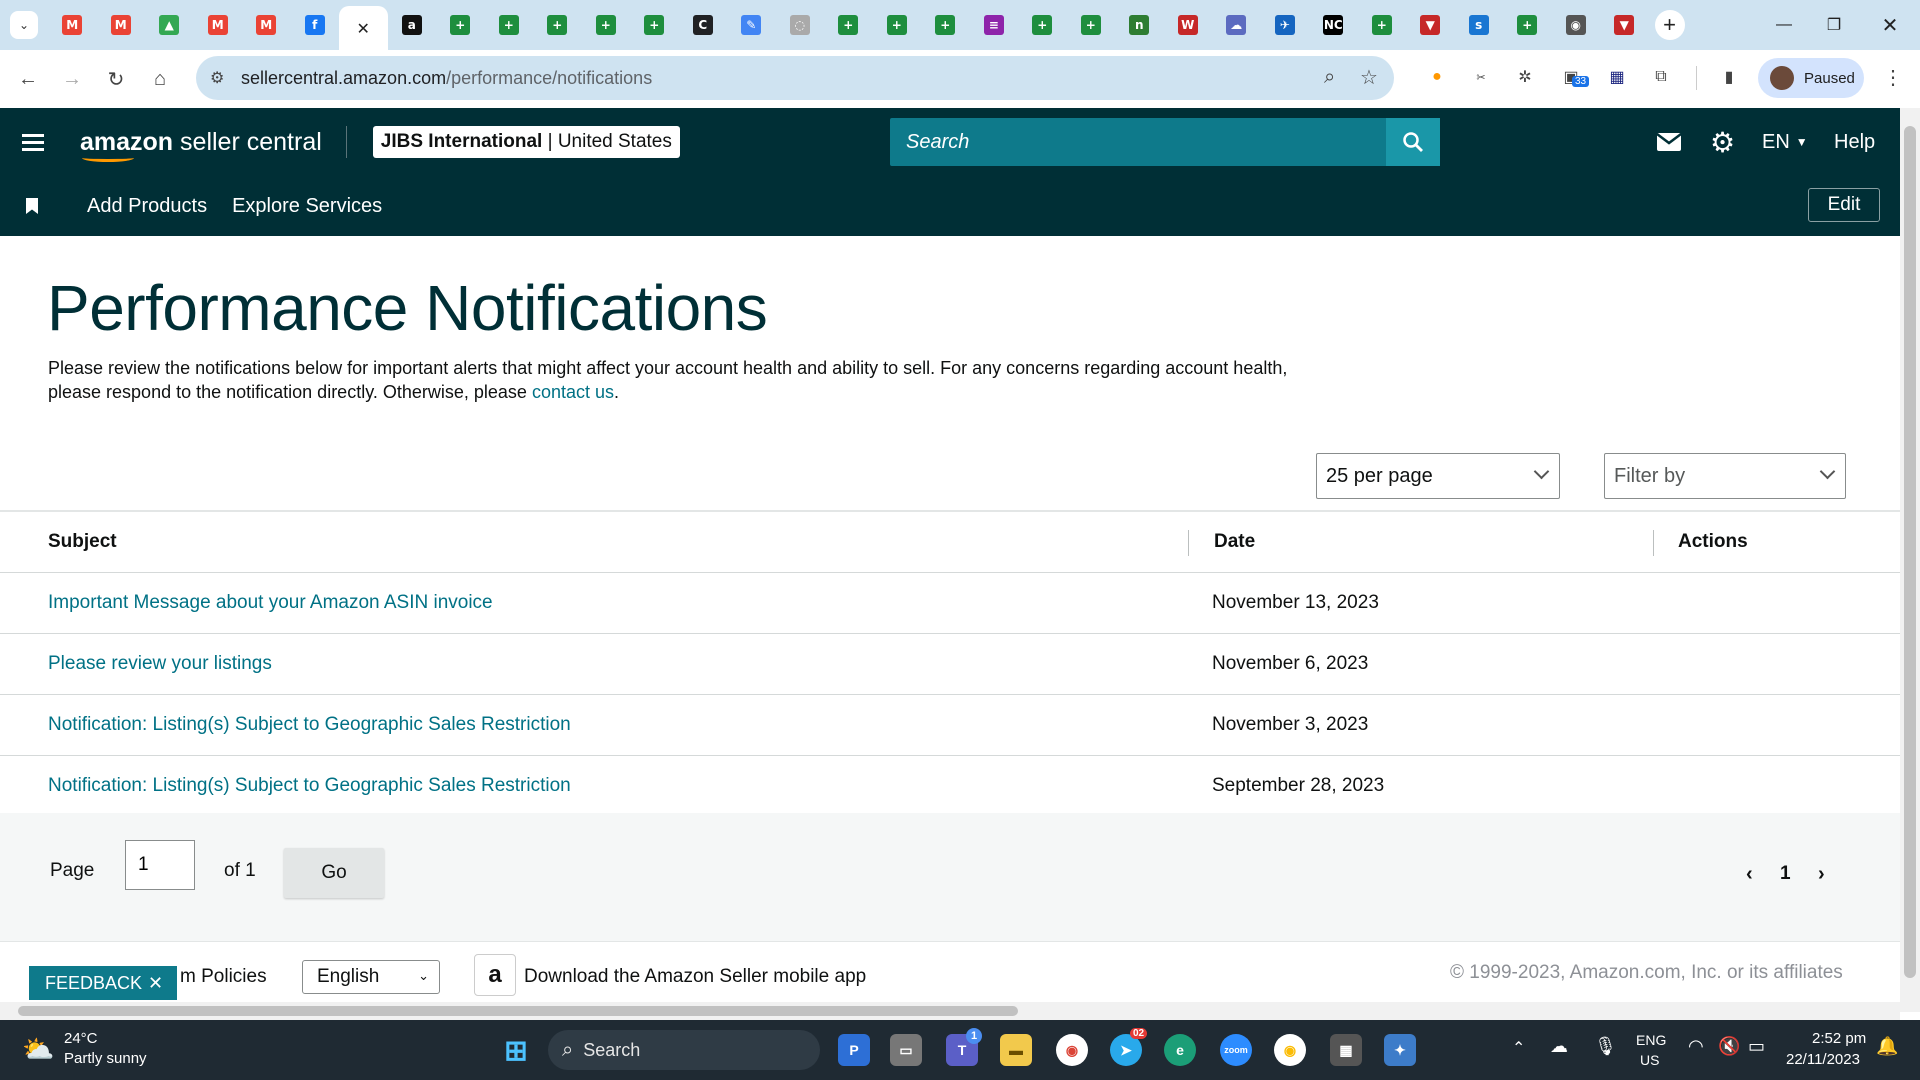 The width and height of the screenshot is (1920, 1080). I want to click on back-arrow-icon: ←, so click(28, 79).